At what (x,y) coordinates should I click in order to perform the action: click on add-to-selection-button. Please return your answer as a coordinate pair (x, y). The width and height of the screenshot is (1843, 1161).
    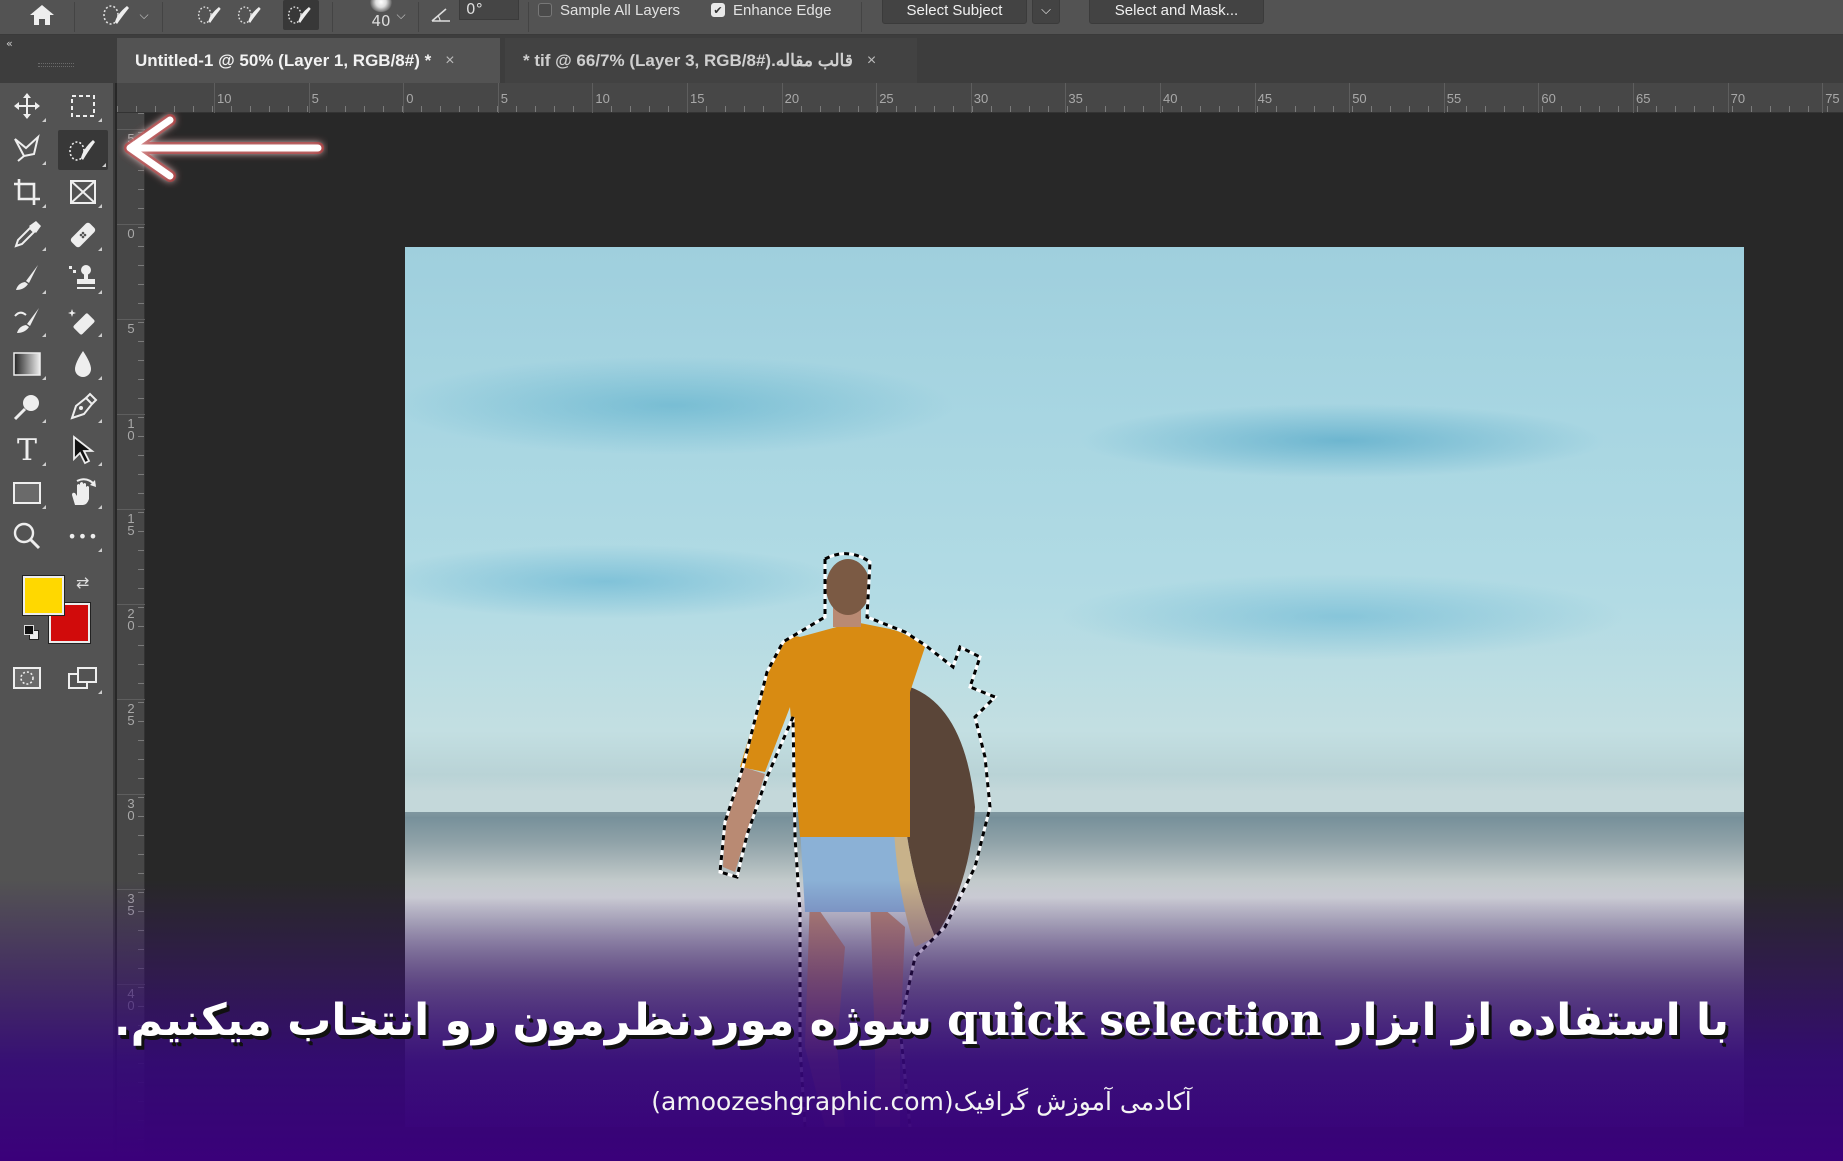
    Looking at the image, I should click on (251, 15).